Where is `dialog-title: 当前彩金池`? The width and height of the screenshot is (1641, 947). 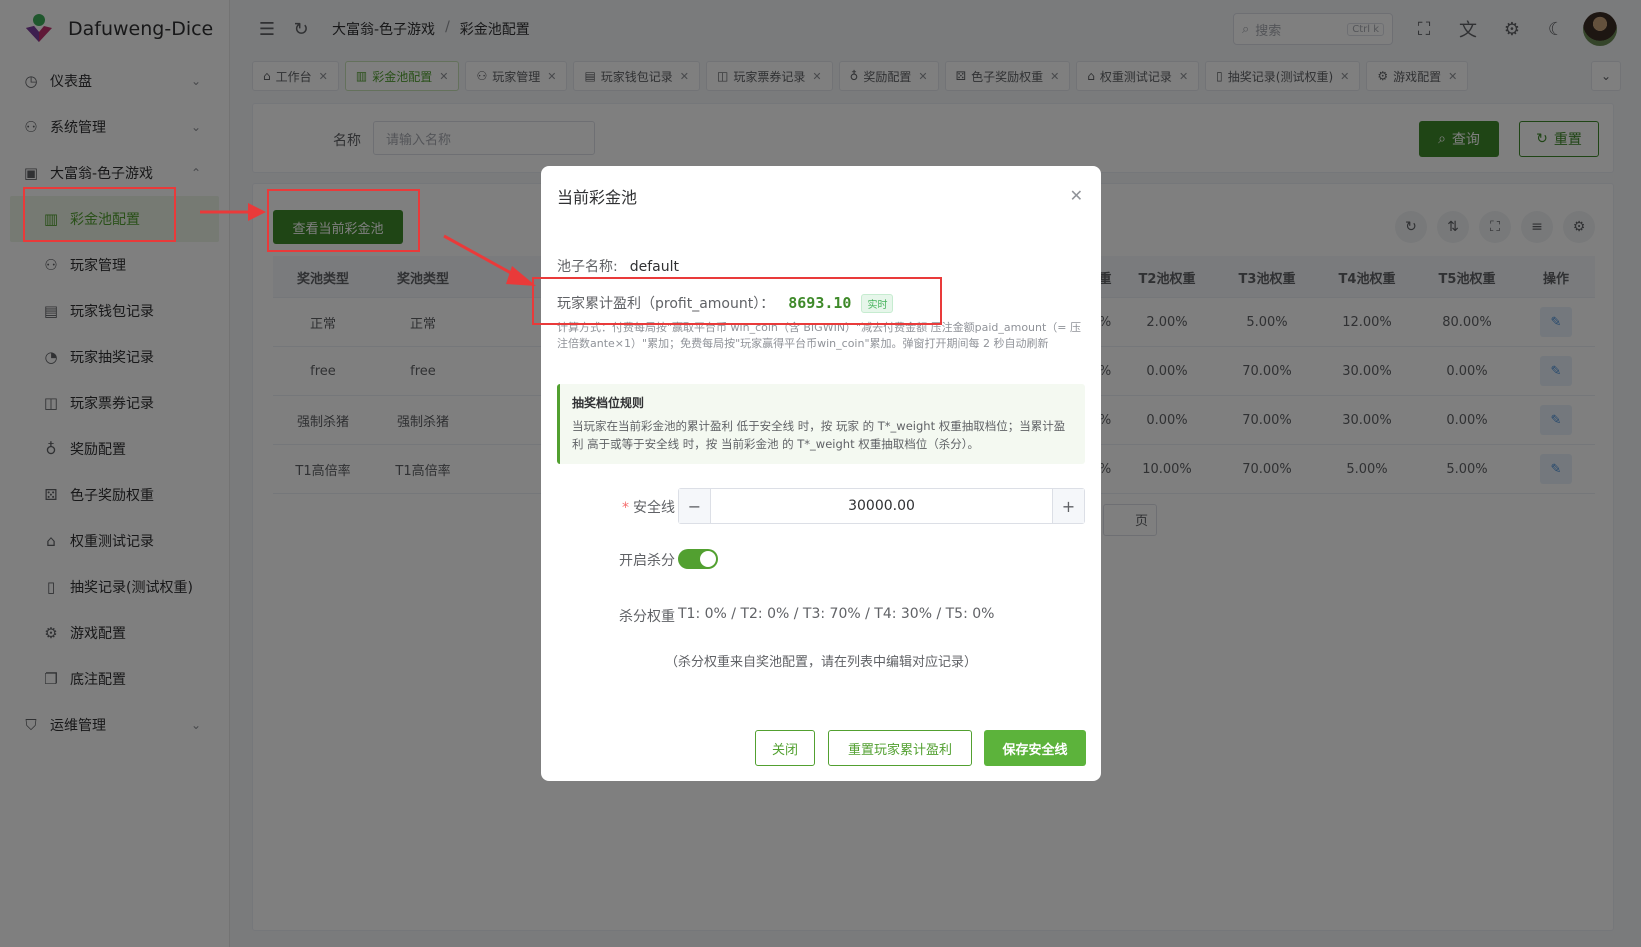
dialog-title: 当前彩金池 is located at coordinates (597, 197).